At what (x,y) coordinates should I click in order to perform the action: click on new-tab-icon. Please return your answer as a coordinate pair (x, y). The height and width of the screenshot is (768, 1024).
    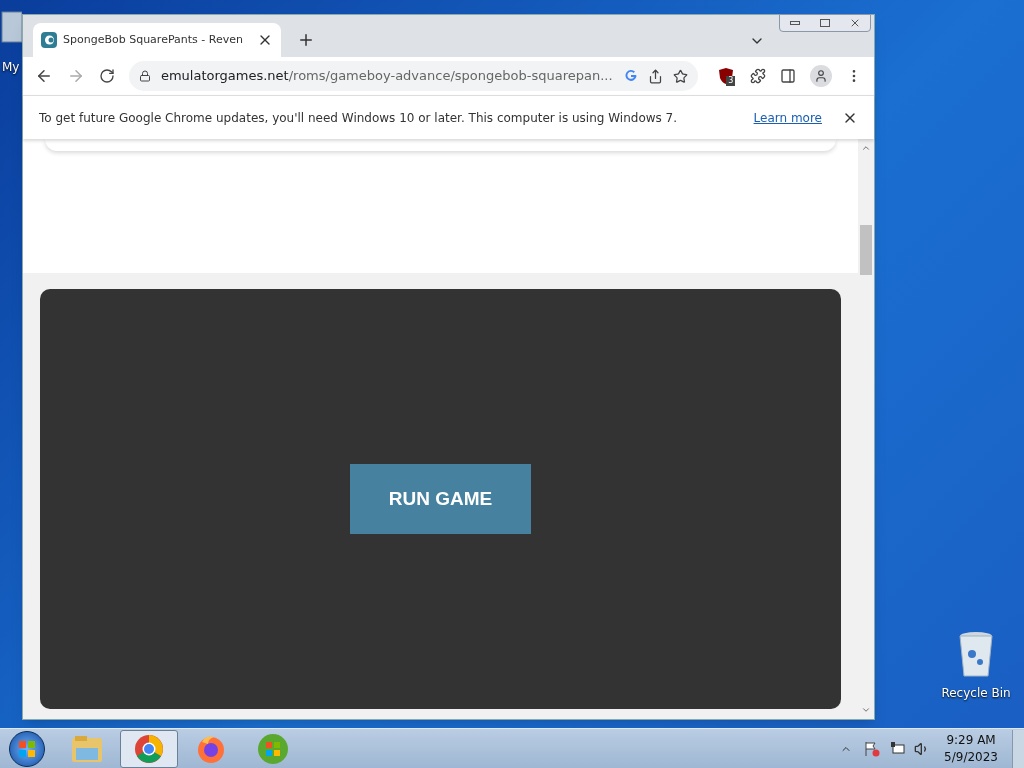
    Looking at the image, I should click on (306, 40).